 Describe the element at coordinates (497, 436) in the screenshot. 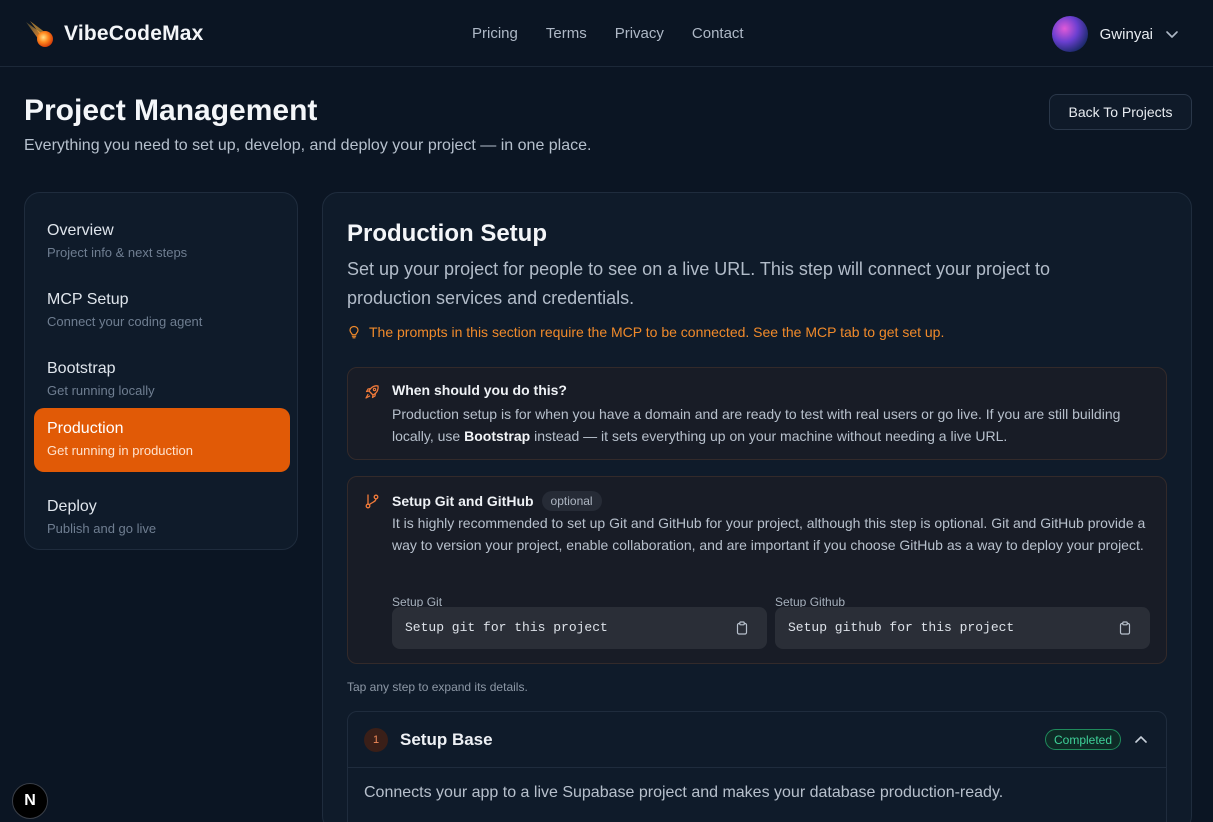

I see `bootstrap-link: Bootstrap` at that location.